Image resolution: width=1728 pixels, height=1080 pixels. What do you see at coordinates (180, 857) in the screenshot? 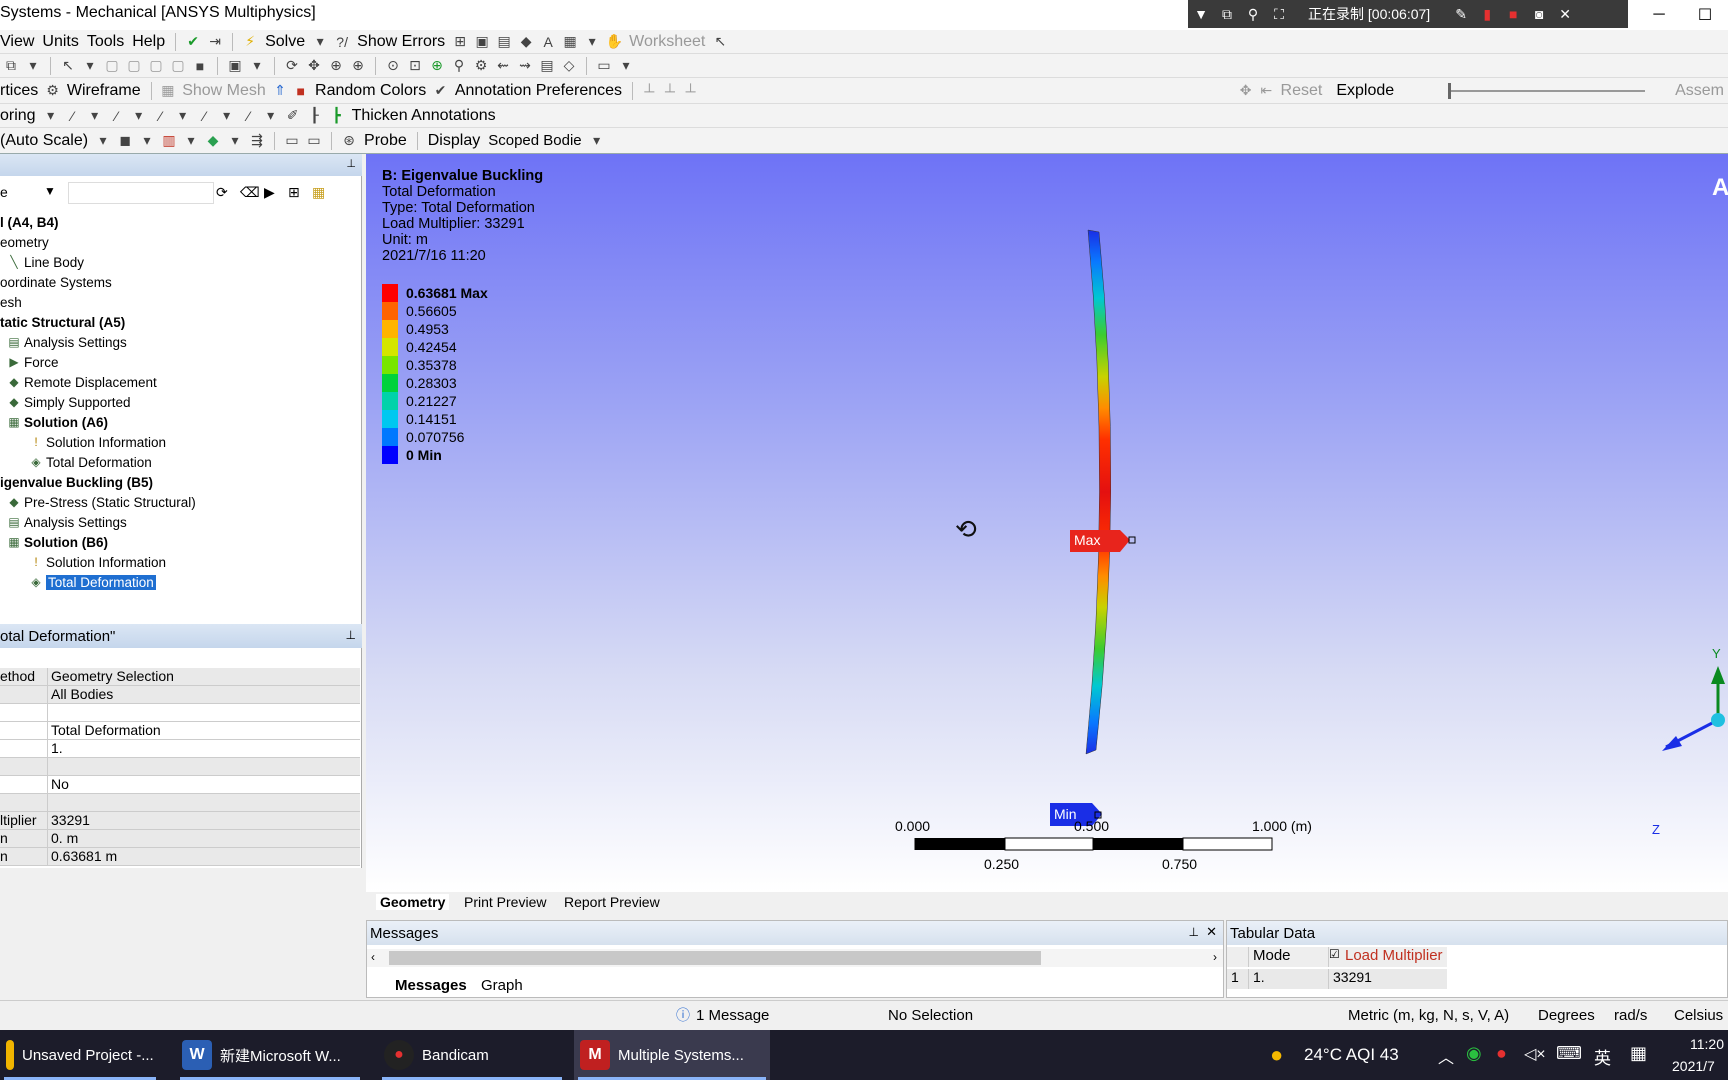
I see `details-row: n 0.63681 m` at bounding box center [180, 857].